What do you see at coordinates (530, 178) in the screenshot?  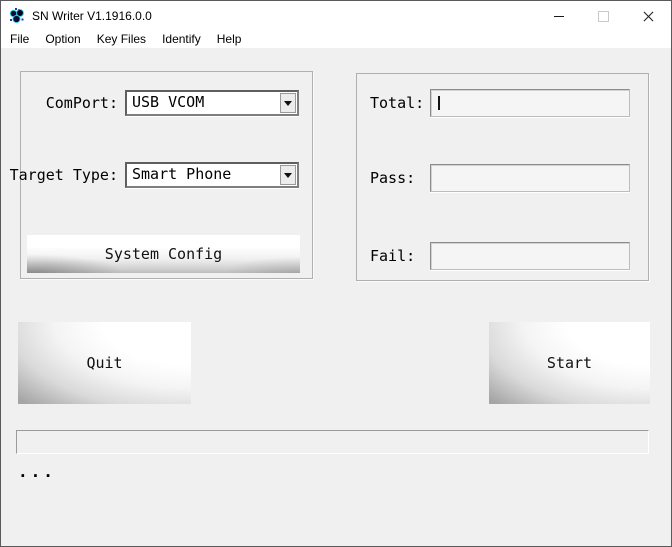 I see `pass-field` at bounding box center [530, 178].